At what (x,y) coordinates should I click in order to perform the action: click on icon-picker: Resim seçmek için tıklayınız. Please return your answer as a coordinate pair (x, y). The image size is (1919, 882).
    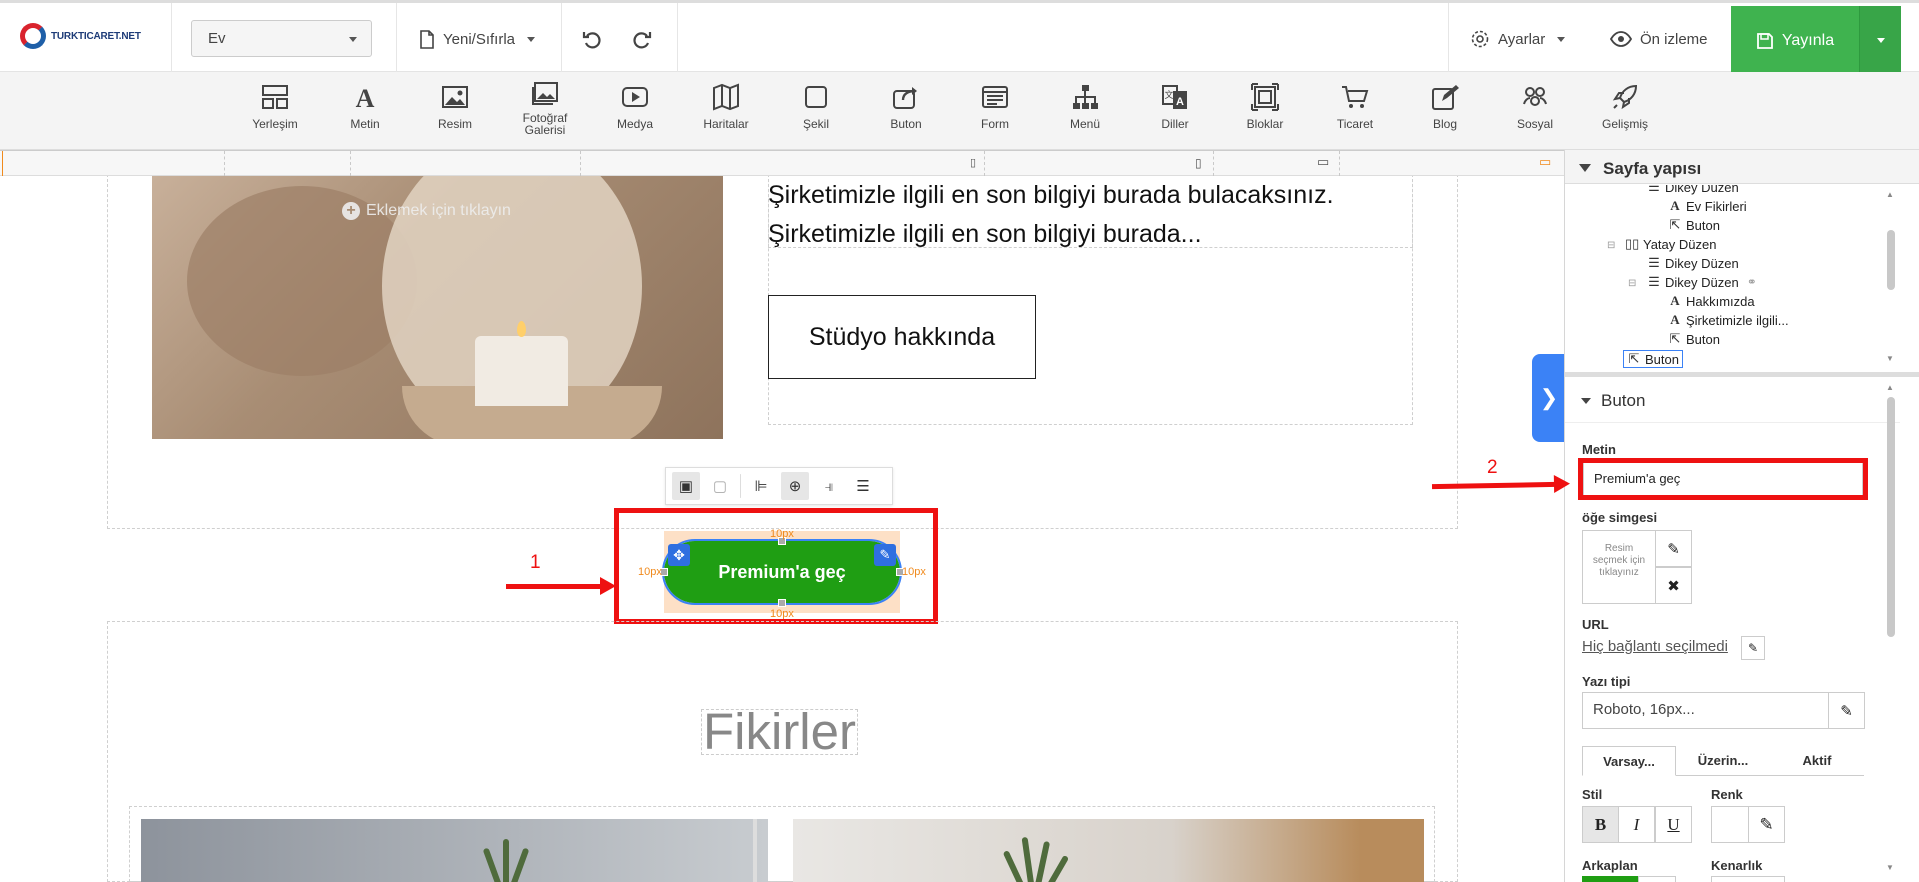
    Looking at the image, I should click on (1619, 567).